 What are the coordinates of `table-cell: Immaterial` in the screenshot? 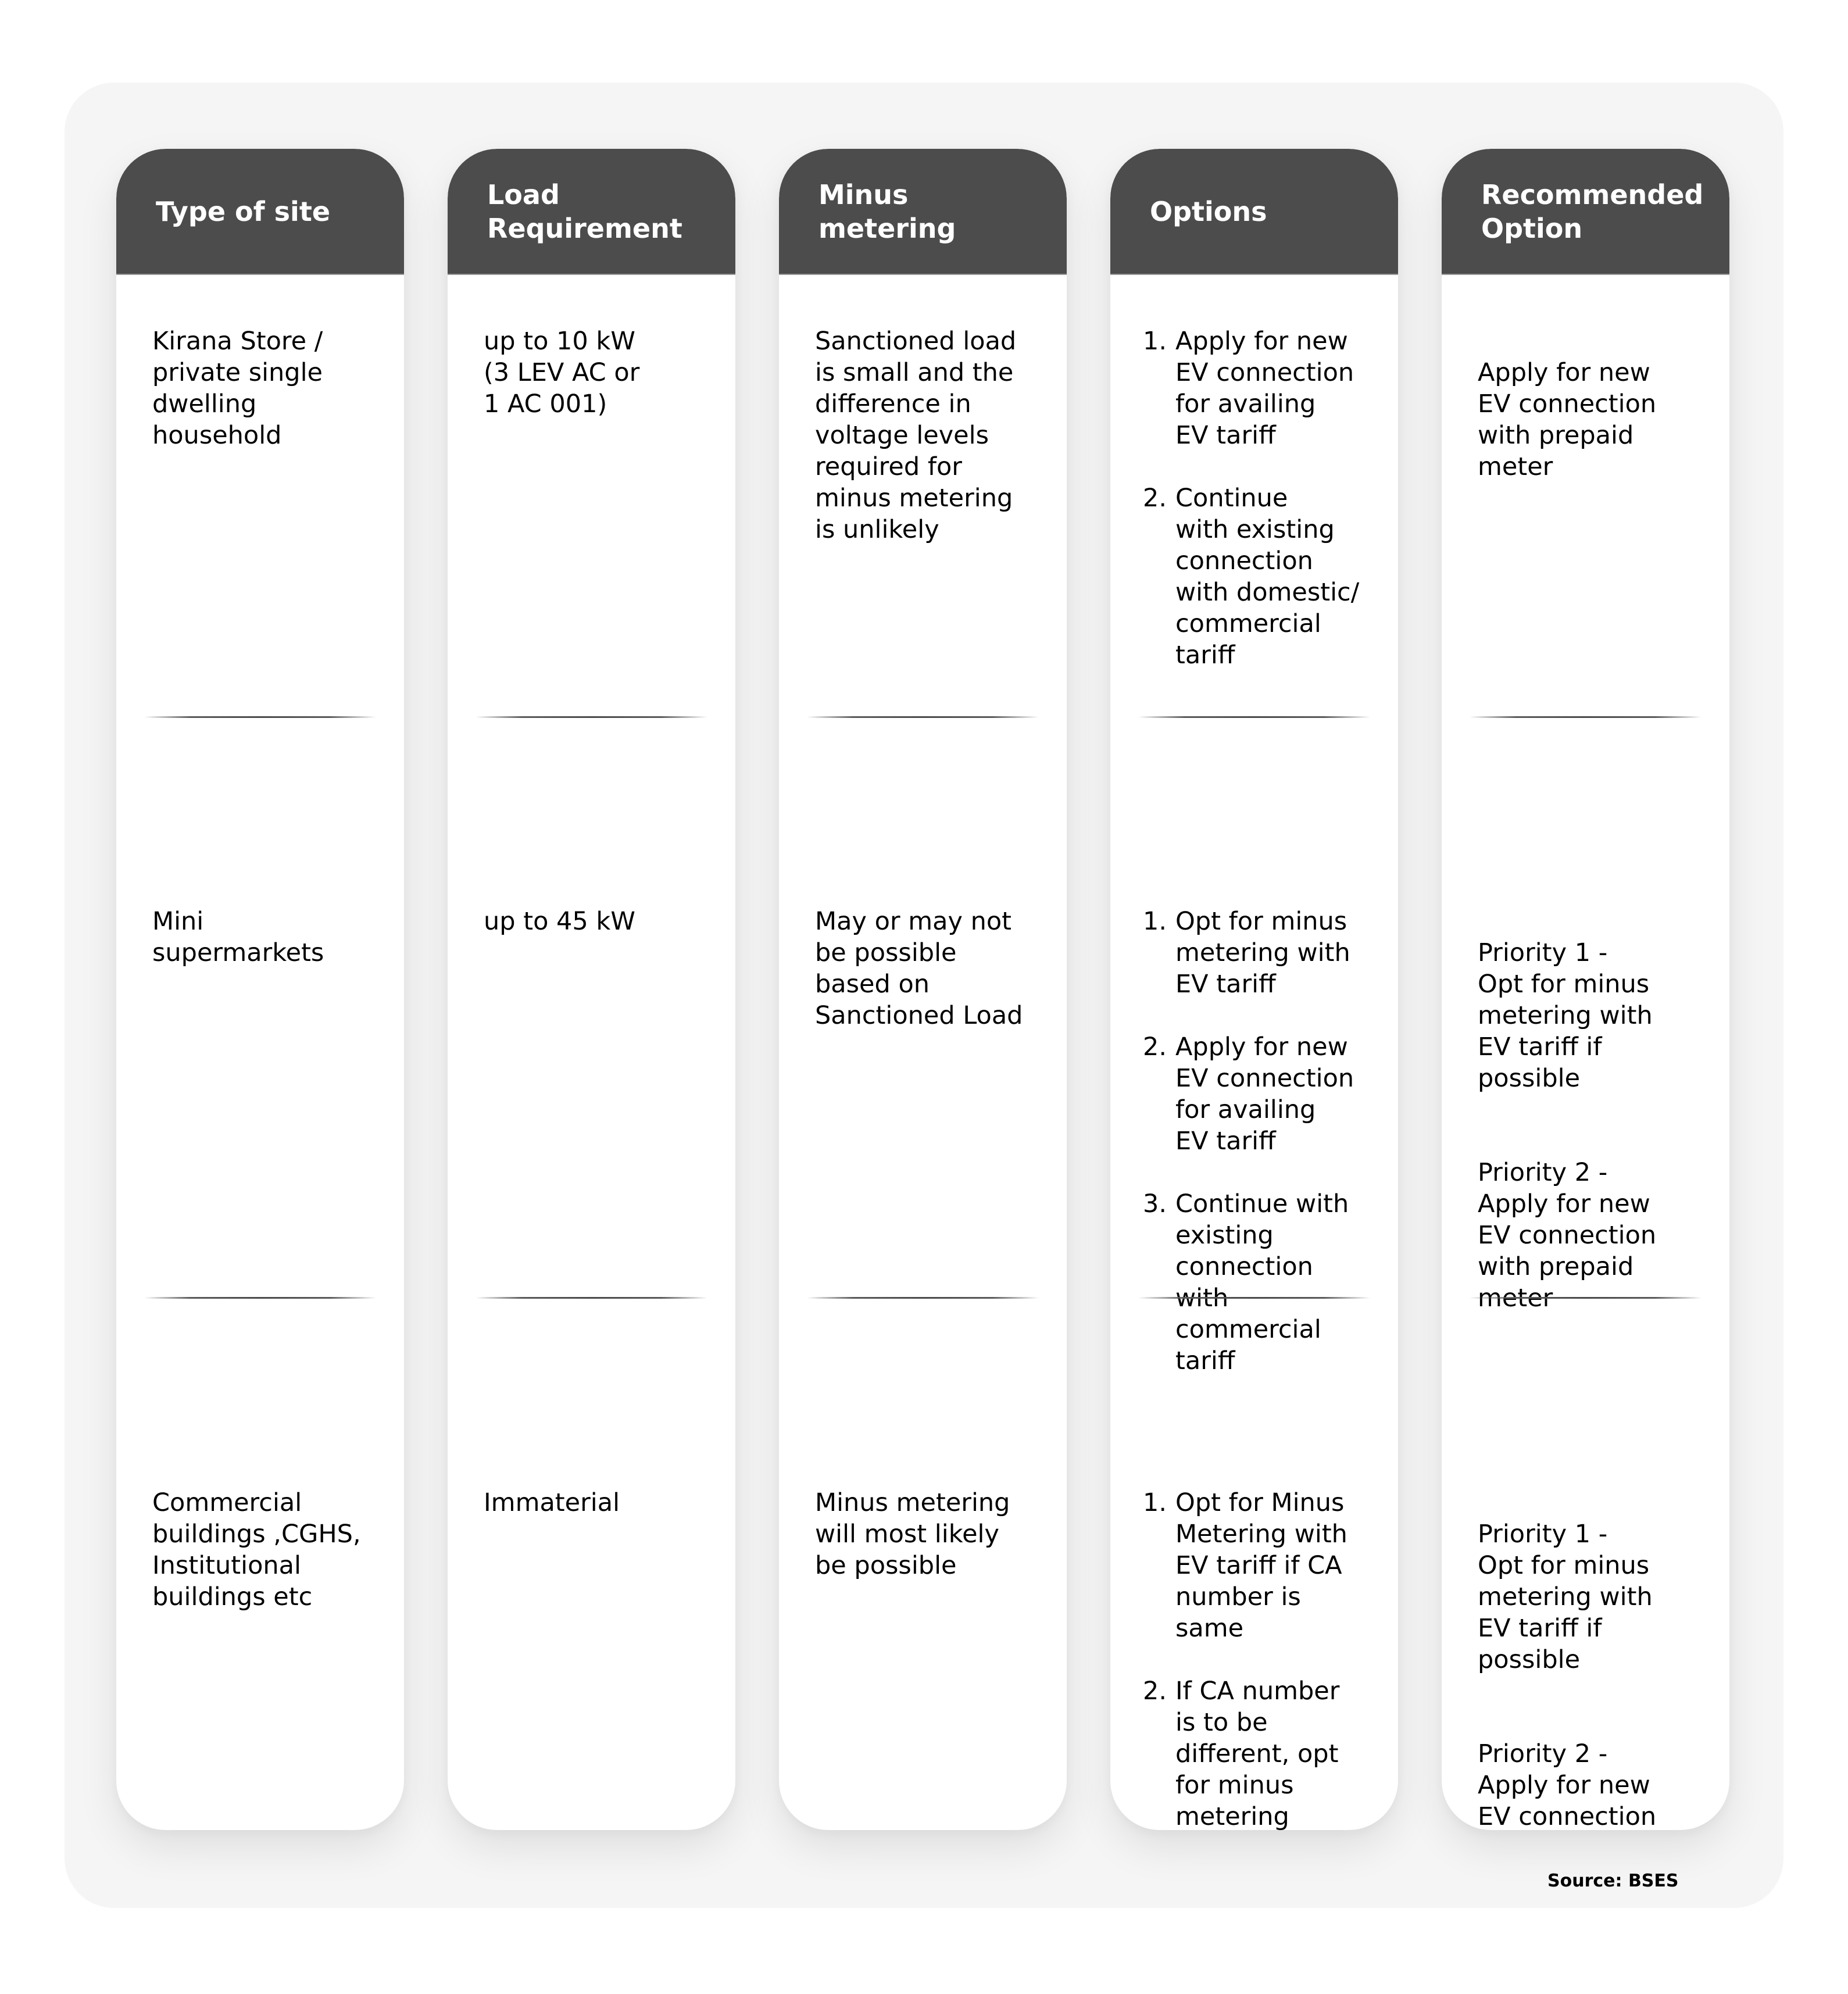 It's located at (591, 1502).